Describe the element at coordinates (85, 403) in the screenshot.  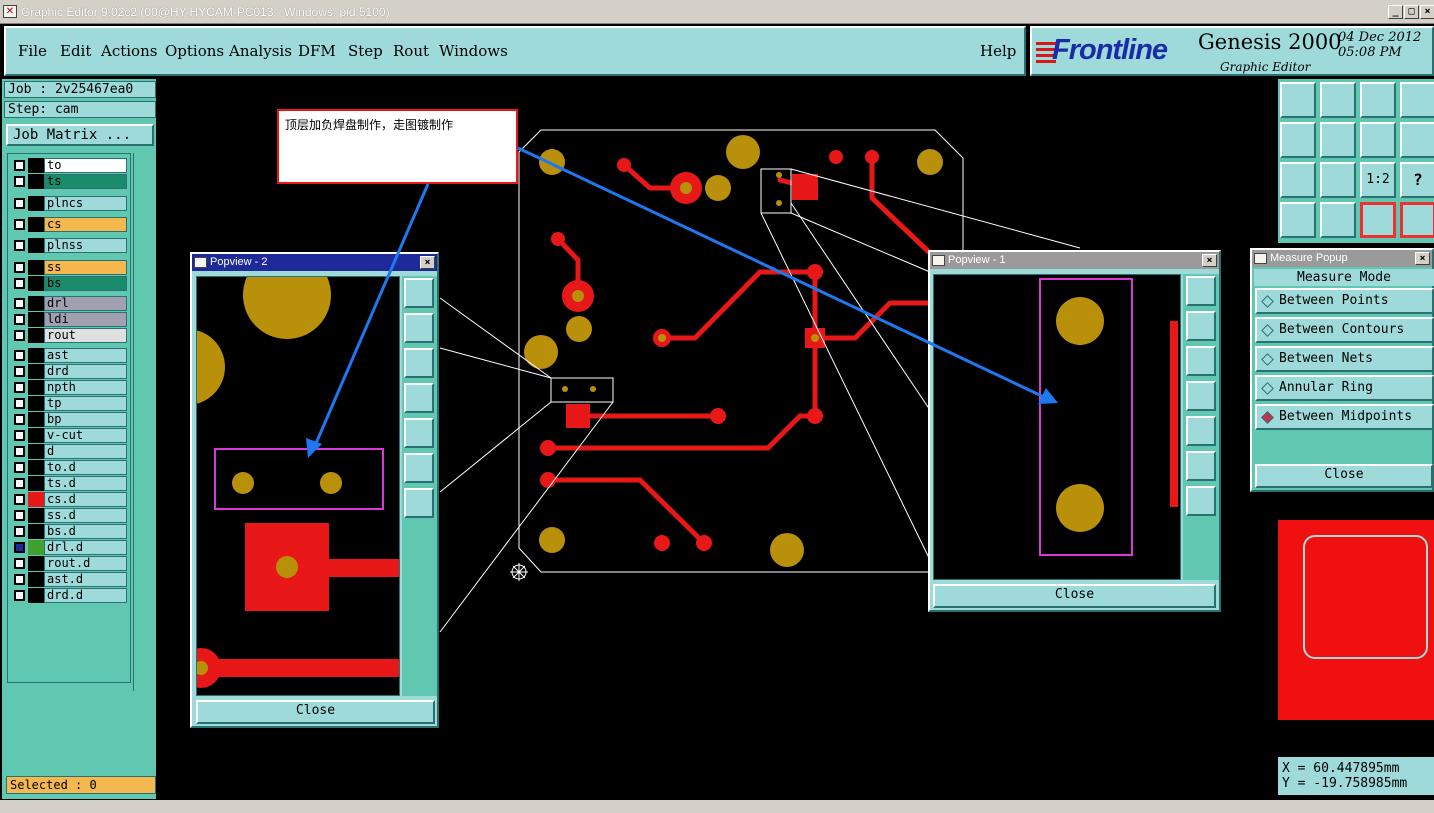
I see `layer-name: tp` at that location.